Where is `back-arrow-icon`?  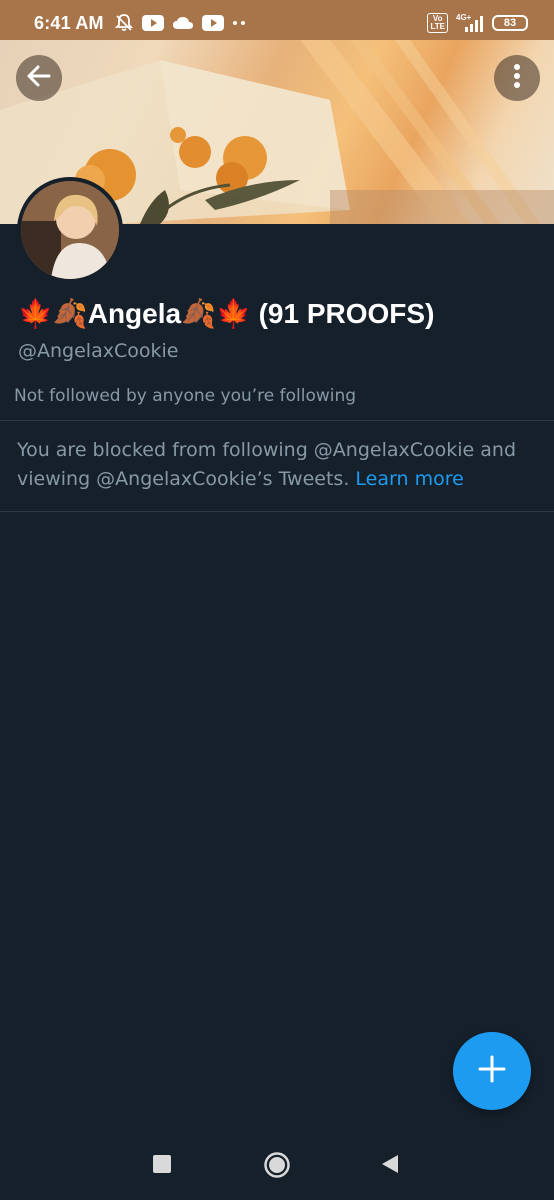
back-arrow-icon is located at coordinates (39, 78).